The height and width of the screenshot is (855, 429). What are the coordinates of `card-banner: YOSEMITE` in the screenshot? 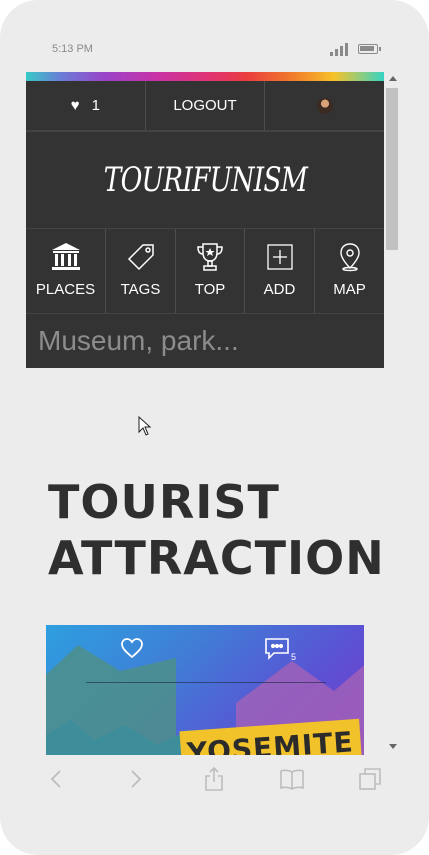 It's located at (271, 736).